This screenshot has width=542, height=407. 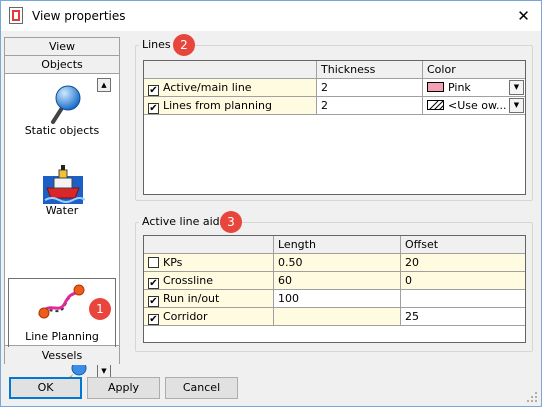 What do you see at coordinates (61, 301) in the screenshot?
I see `line-planning-icon` at bounding box center [61, 301].